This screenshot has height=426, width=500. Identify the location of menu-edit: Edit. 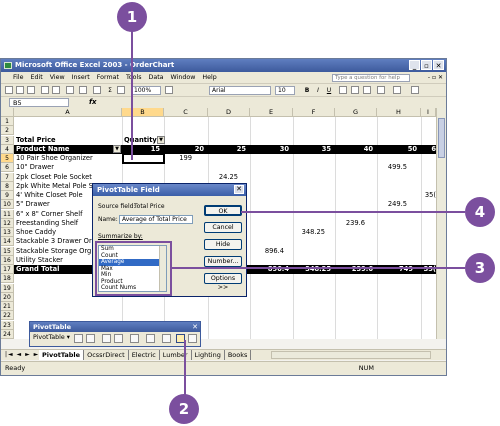
(37, 77).